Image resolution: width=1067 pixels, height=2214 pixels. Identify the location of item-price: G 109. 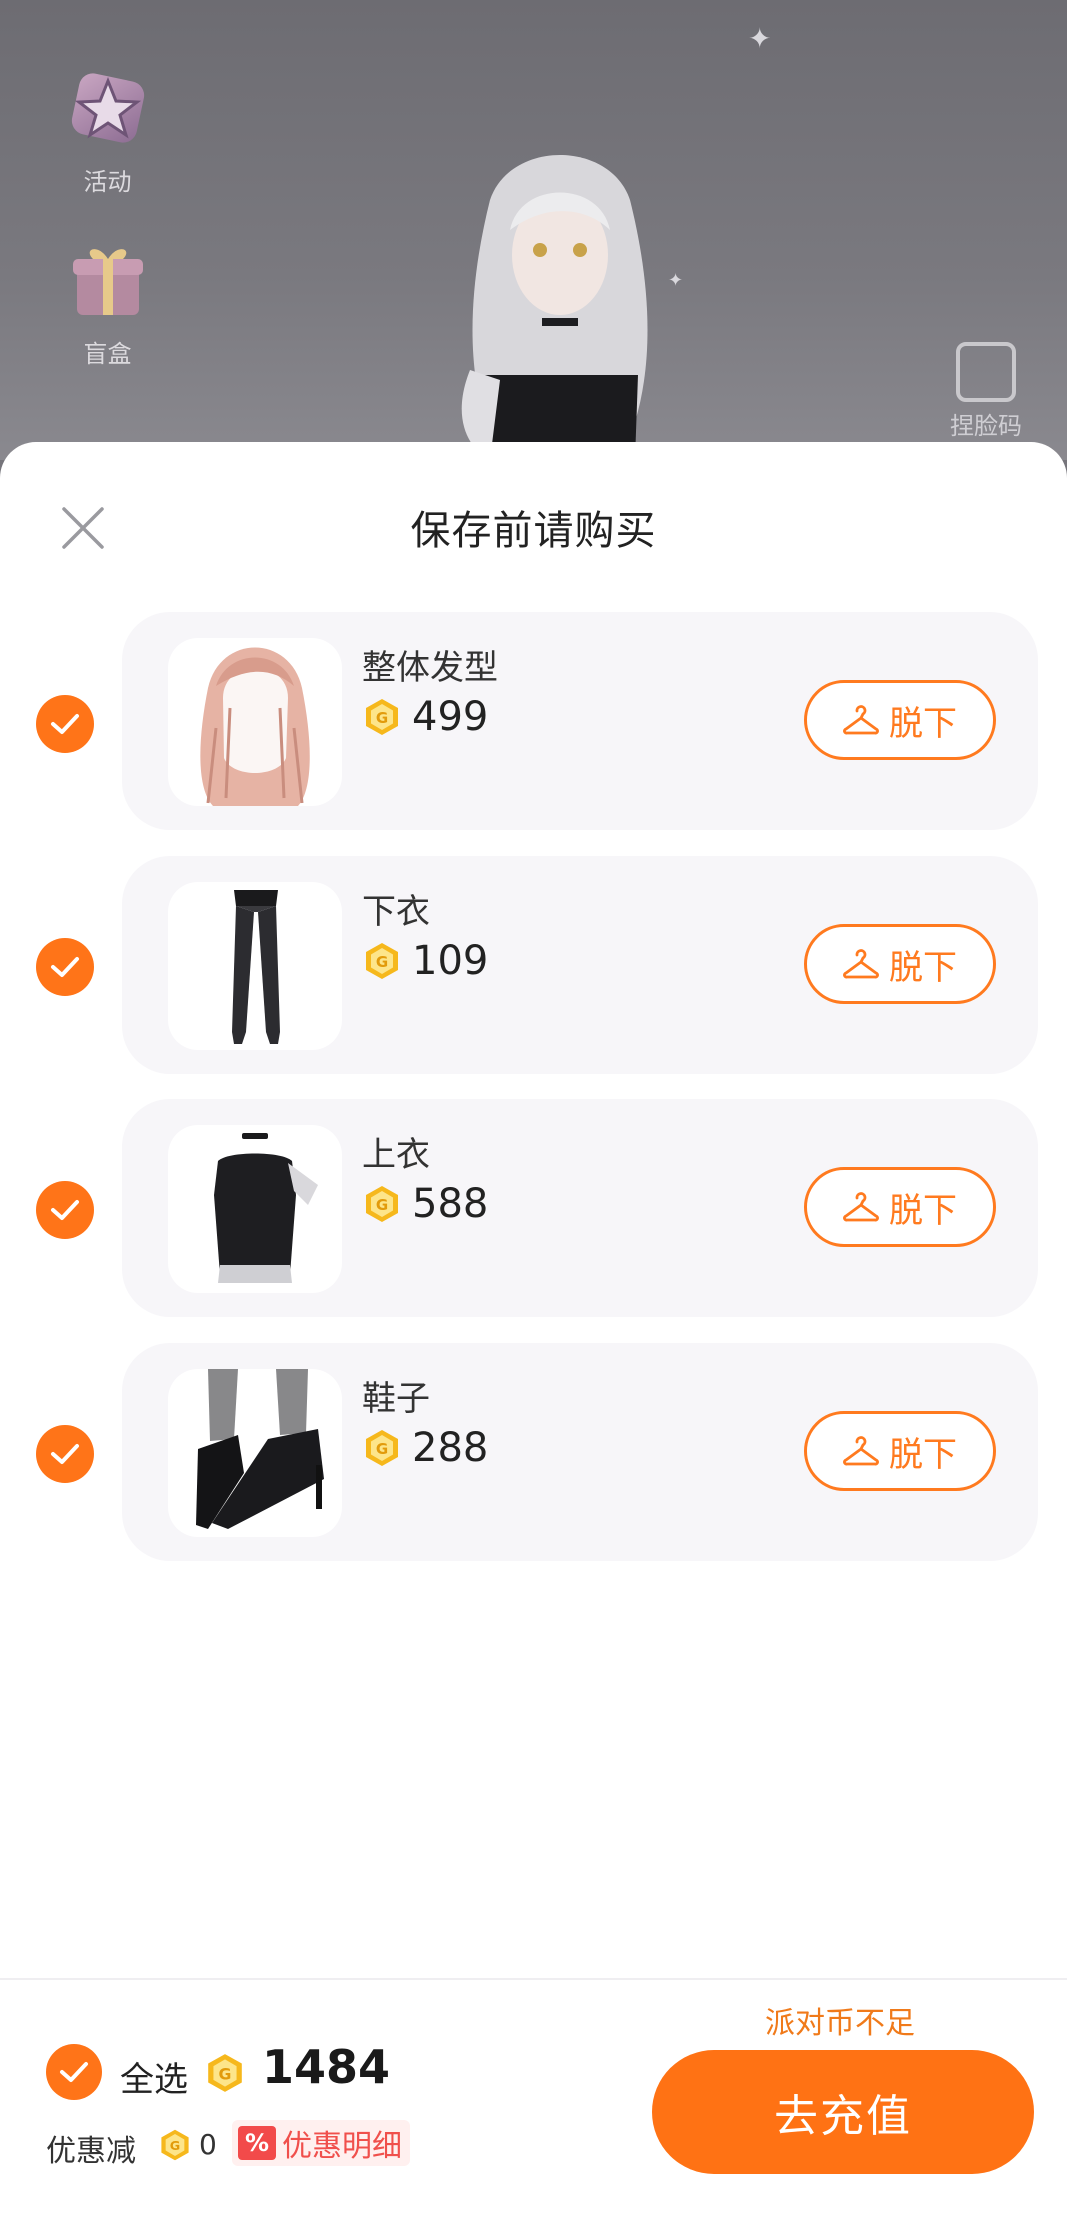
(425, 961).